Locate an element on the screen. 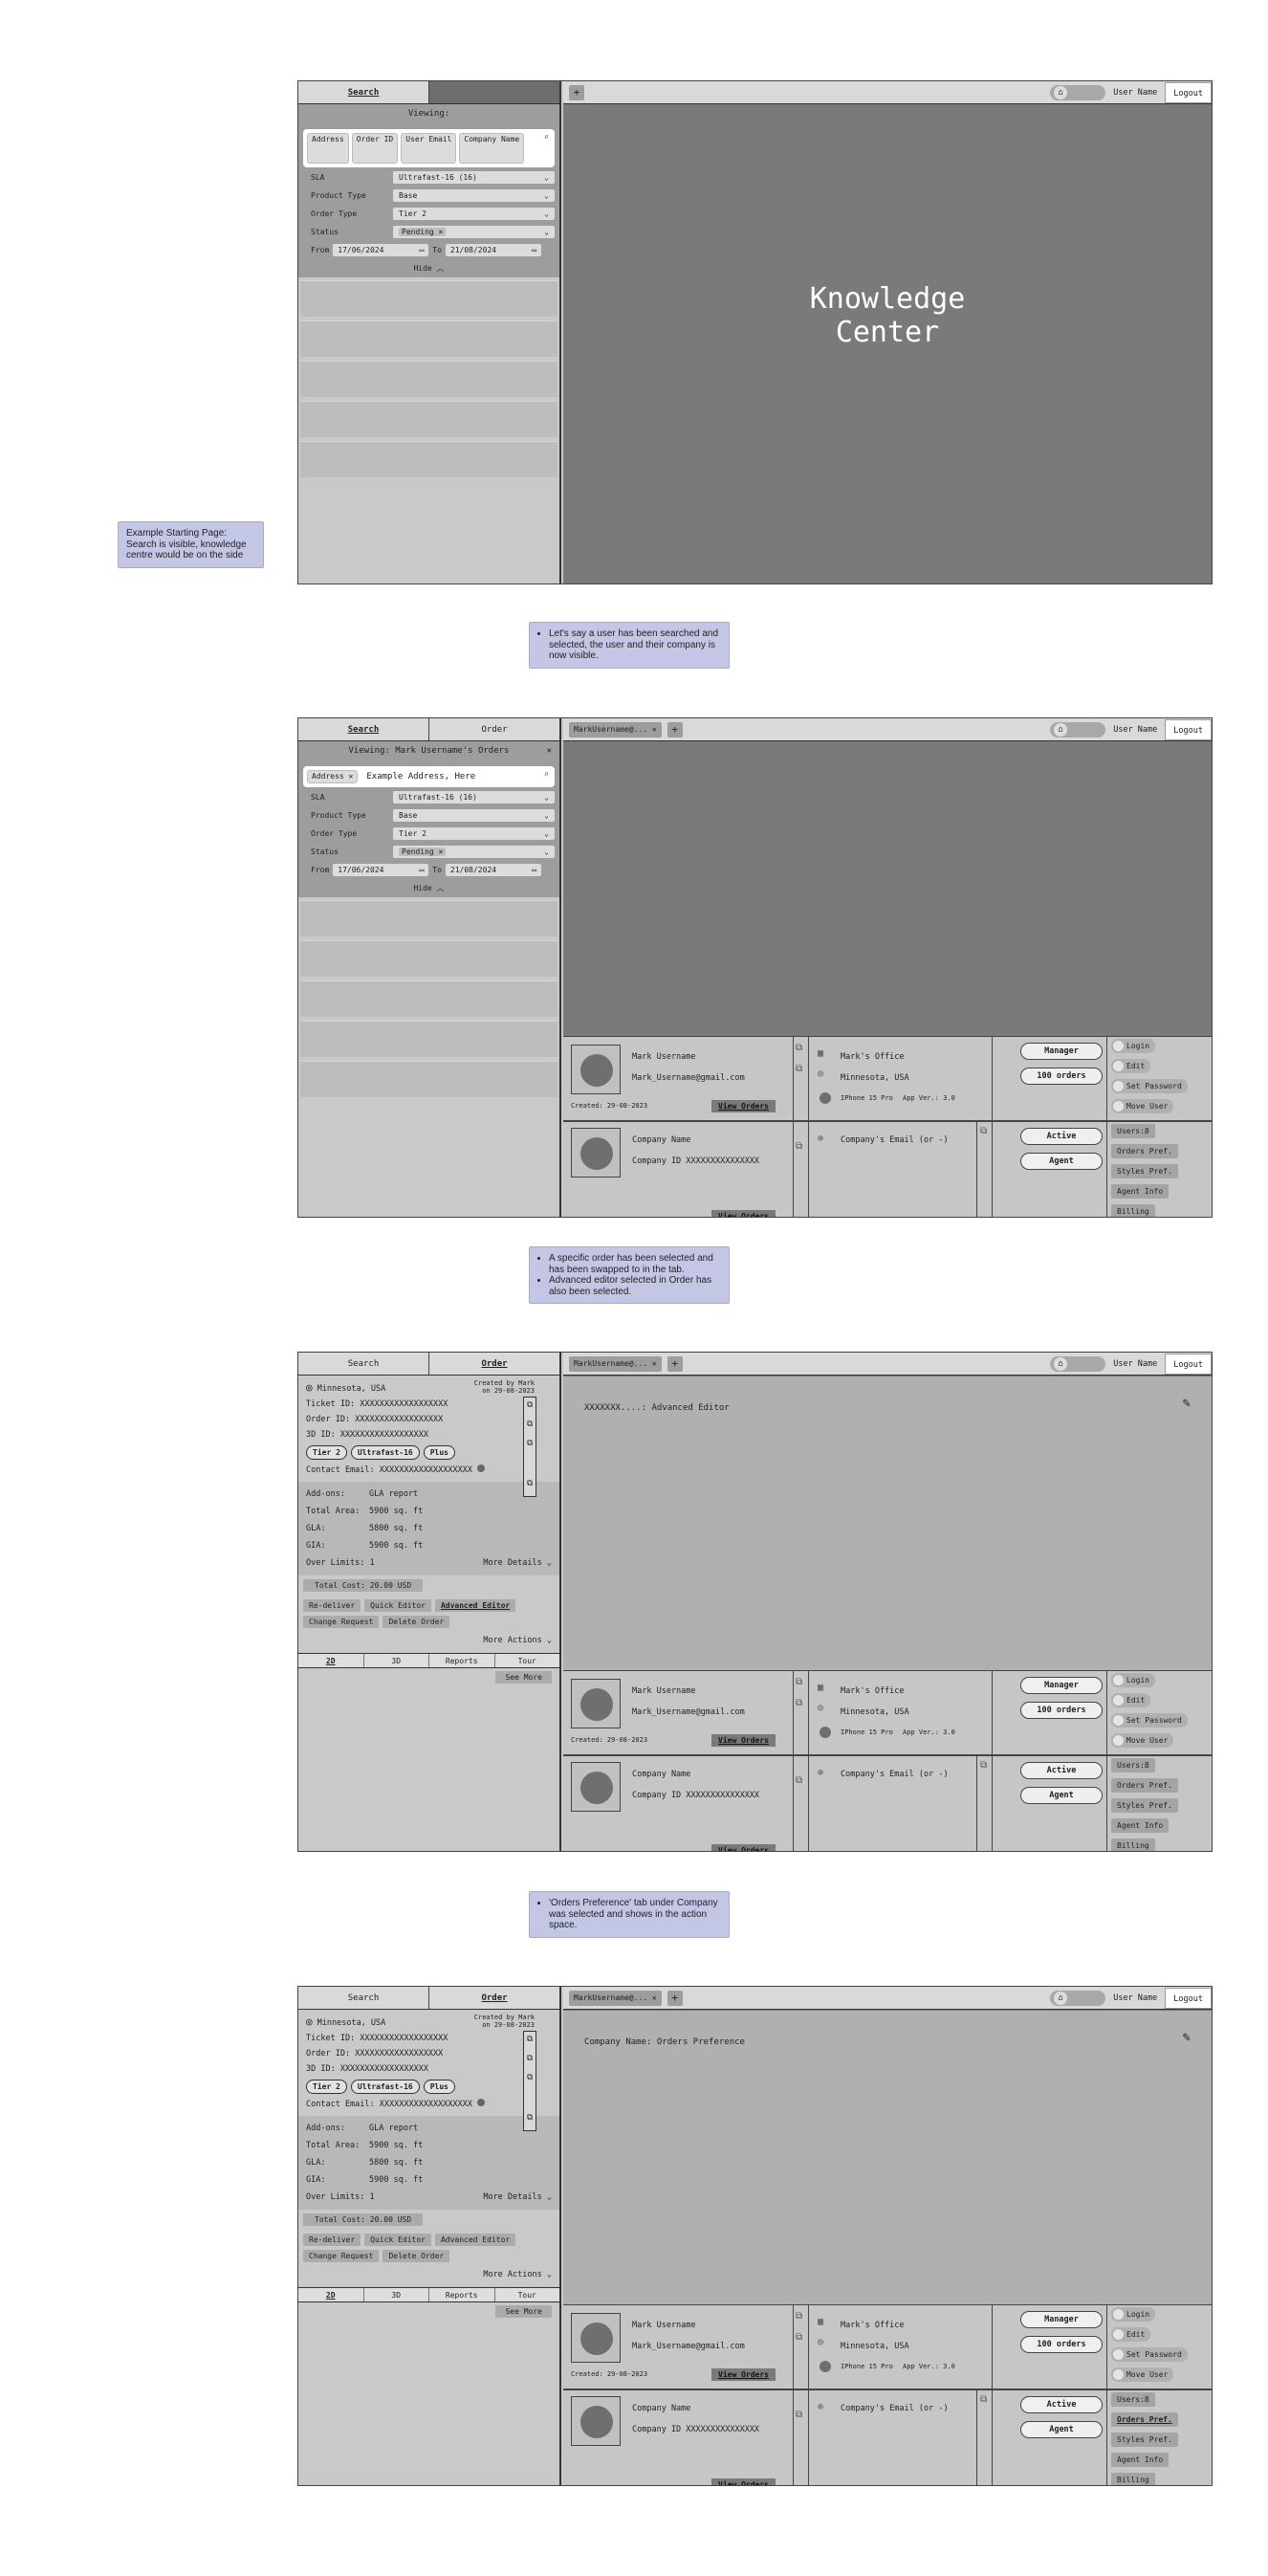  advanced-editor-button: Advanced Editor is located at coordinates (475, 2240).